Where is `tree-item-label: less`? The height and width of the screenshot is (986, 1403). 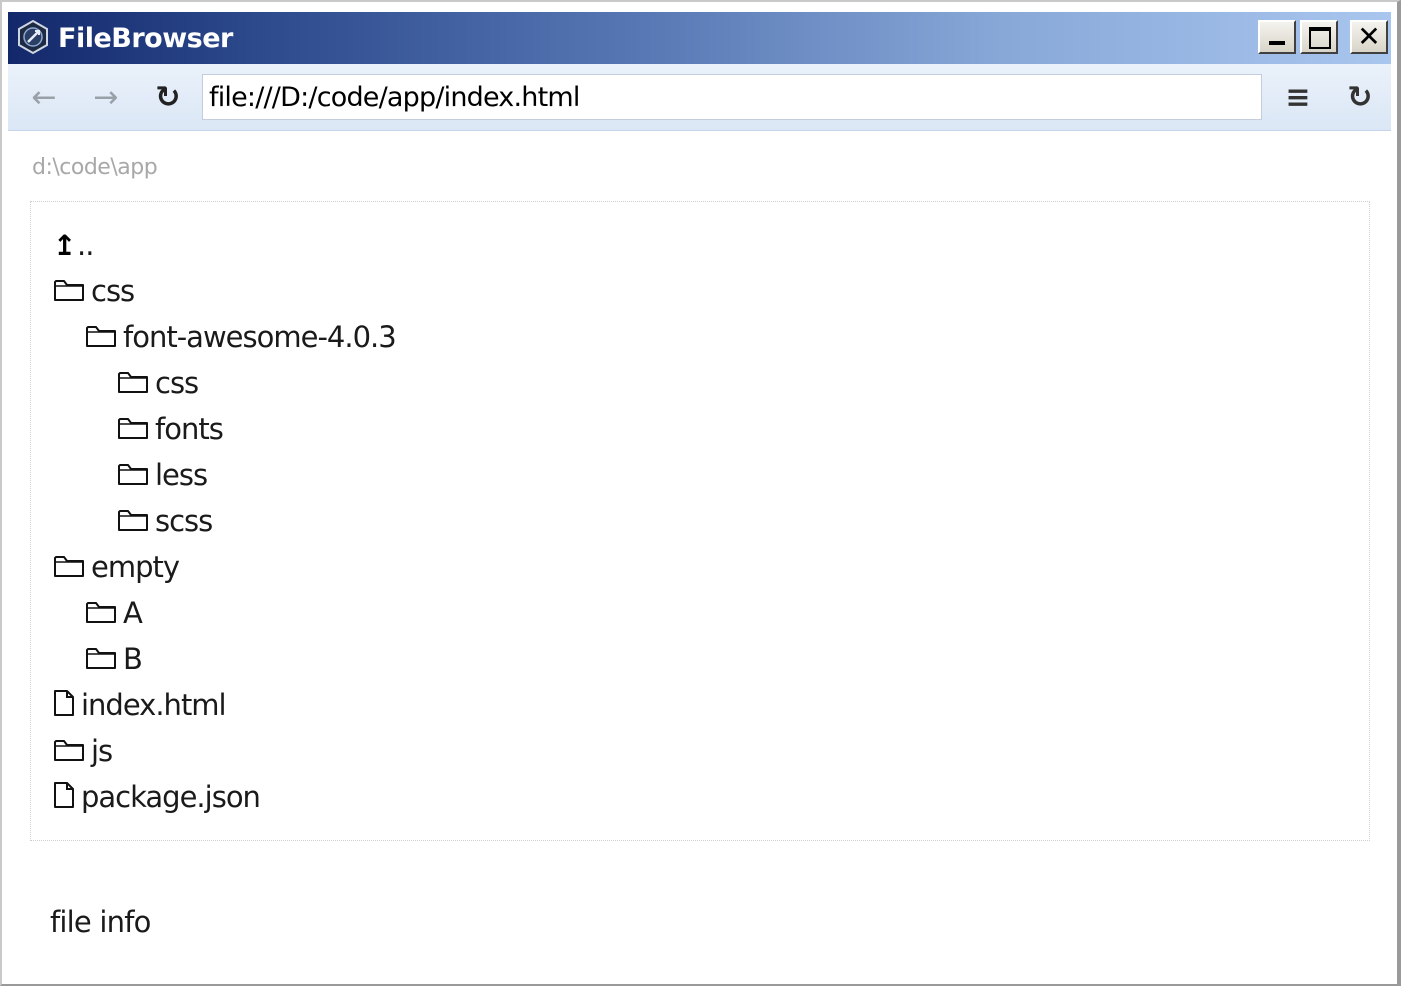
tree-item-label: less is located at coordinates (181, 475).